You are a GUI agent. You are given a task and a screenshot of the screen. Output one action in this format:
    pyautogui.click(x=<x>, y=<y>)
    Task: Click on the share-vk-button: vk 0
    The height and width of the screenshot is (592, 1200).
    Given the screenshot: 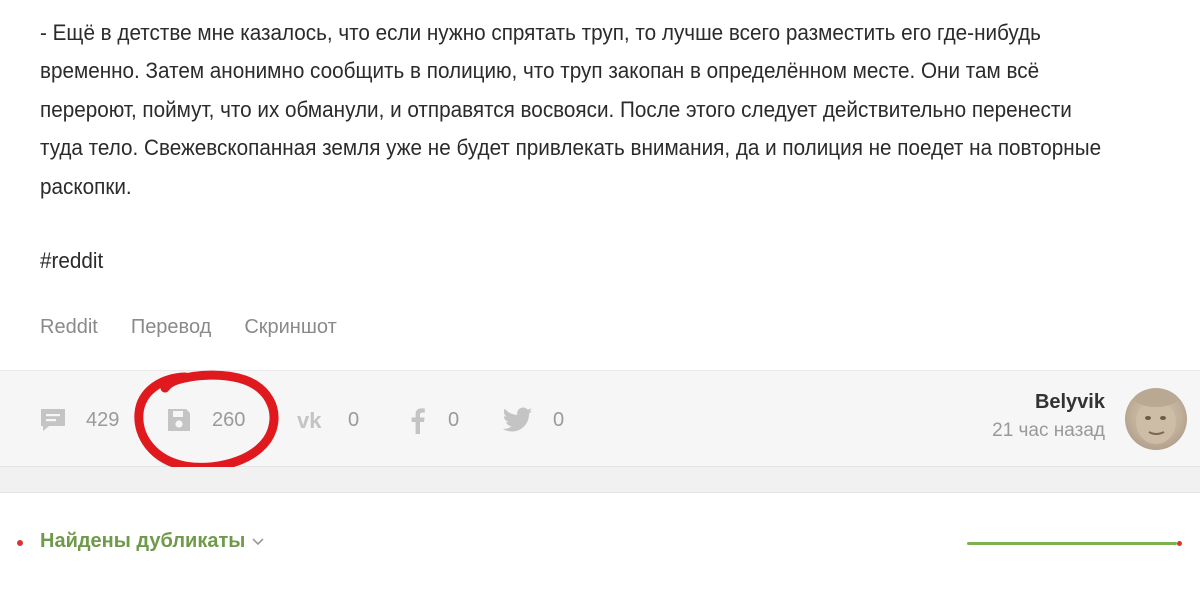 What is the action you would take?
    pyautogui.click(x=327, y=420)
    